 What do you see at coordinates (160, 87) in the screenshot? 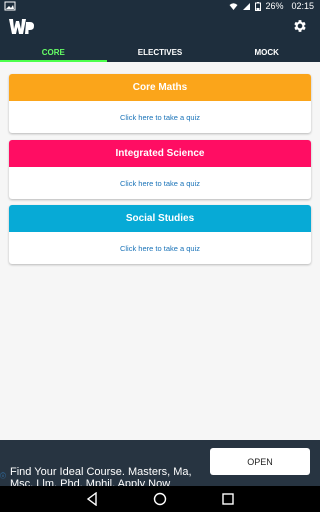
I see `card-title: Core Maths` at bounding box center [160, 87].